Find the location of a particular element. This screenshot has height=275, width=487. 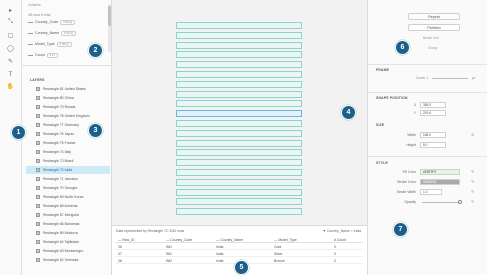

frame-slider-track is located at coordinates (450, 78).